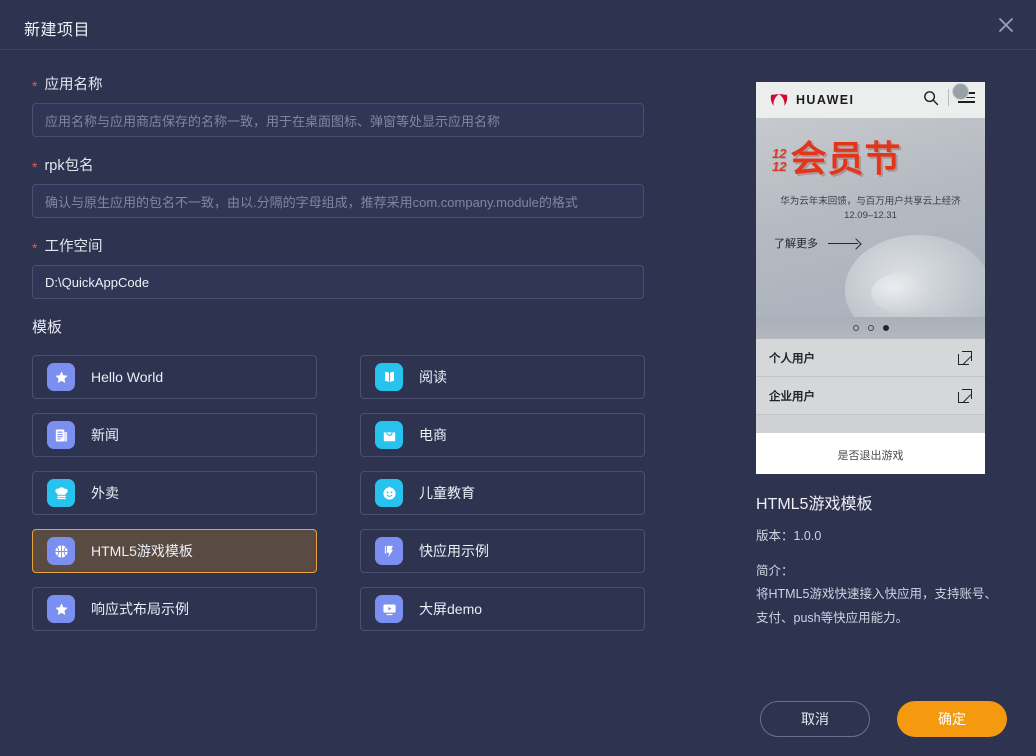  I want to click on news-icon, so click(61, 435).